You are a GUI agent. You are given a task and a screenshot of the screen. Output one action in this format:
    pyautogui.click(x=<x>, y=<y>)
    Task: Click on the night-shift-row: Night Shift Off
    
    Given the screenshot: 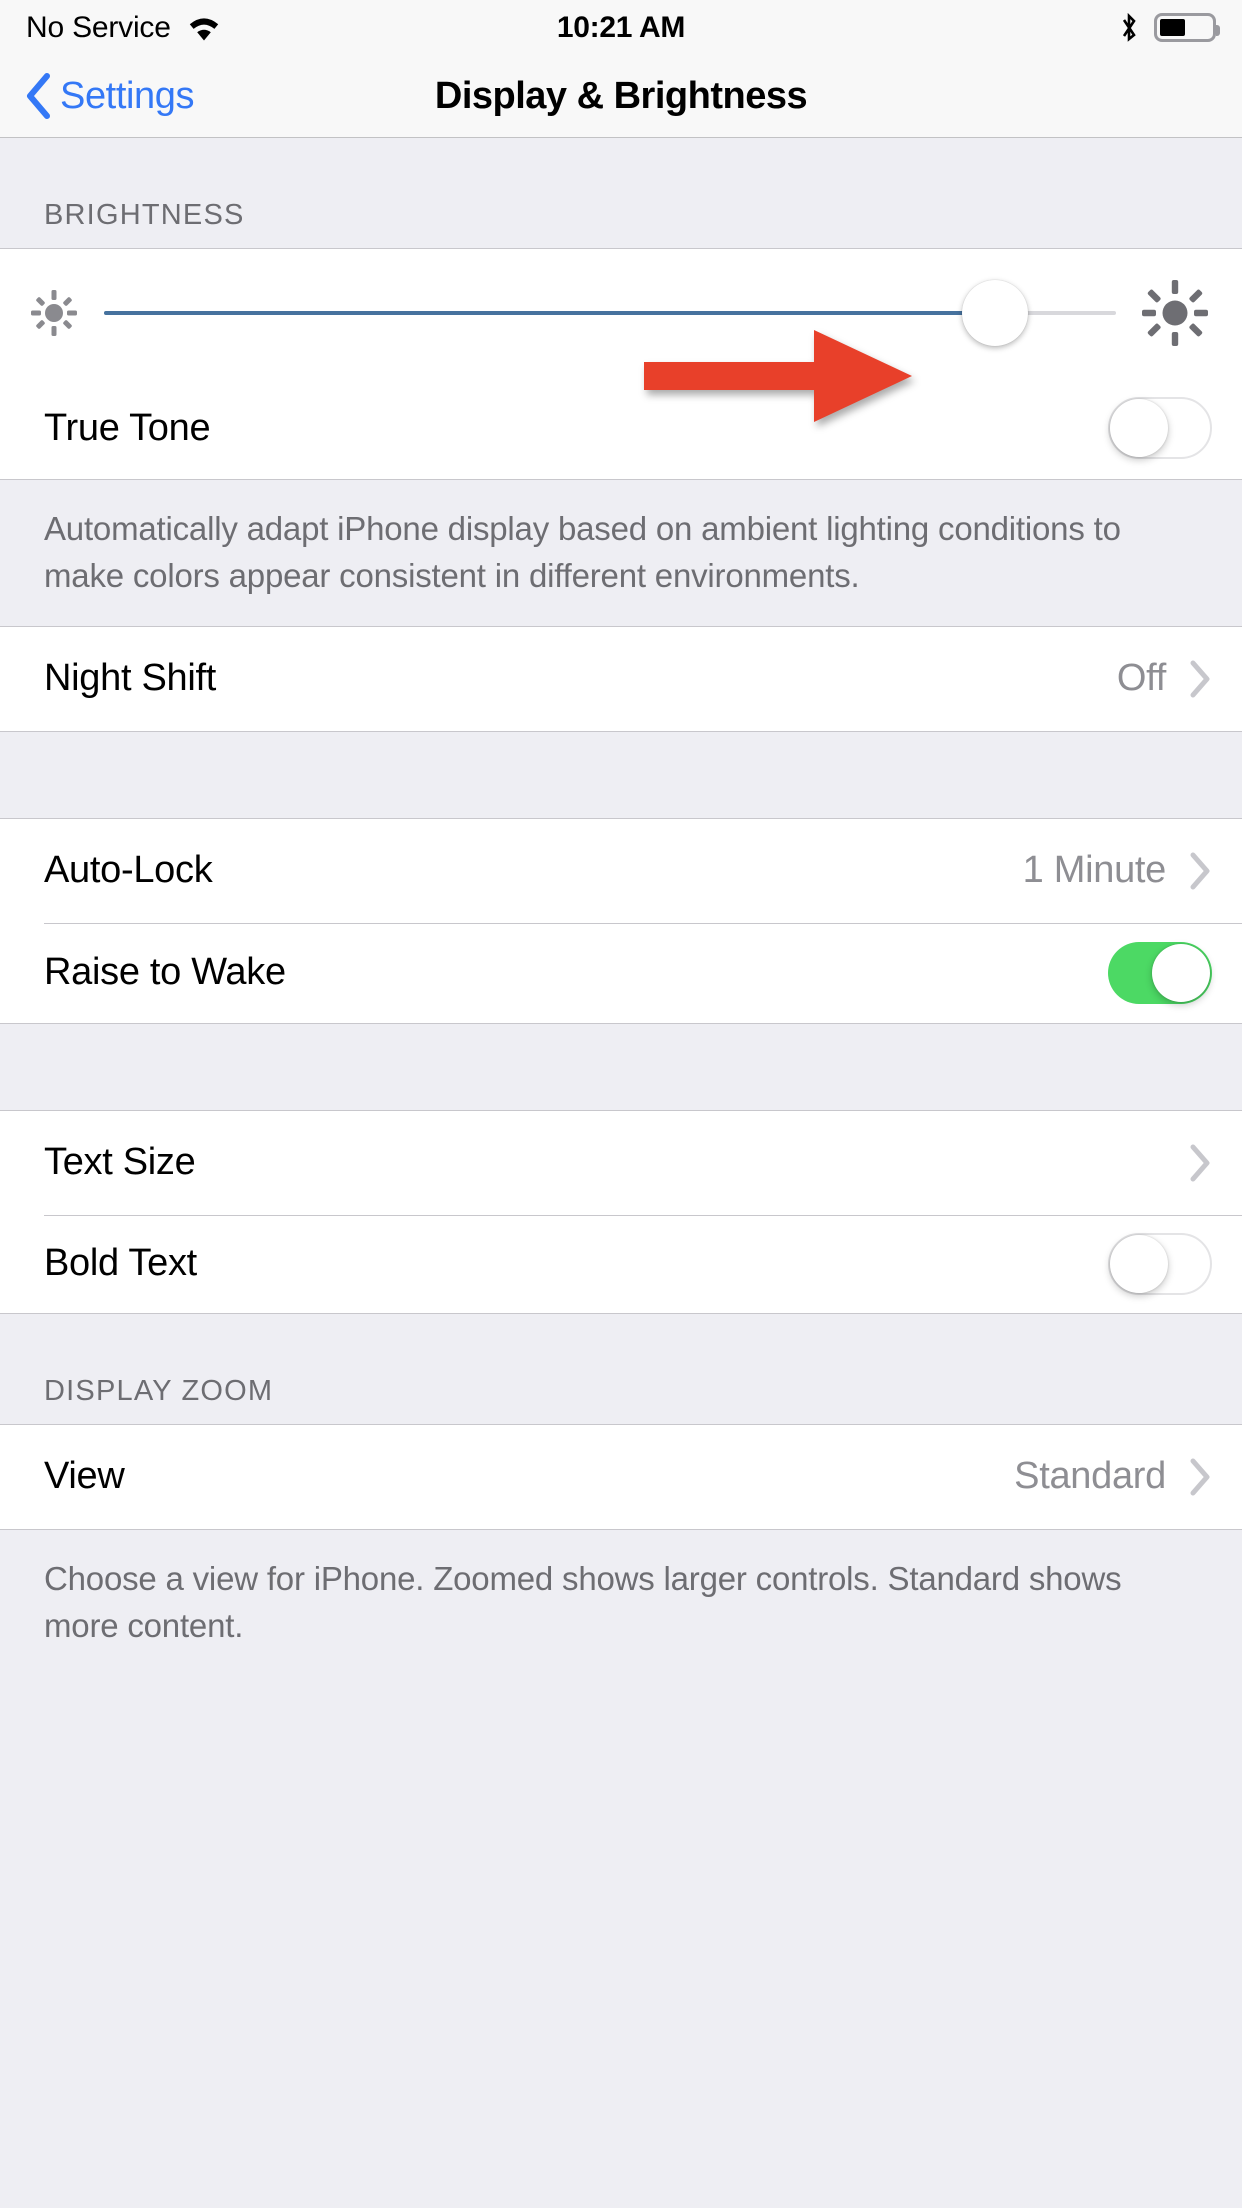 What is the action you would take?
    pyautogui.click(x=621, y=678)
    